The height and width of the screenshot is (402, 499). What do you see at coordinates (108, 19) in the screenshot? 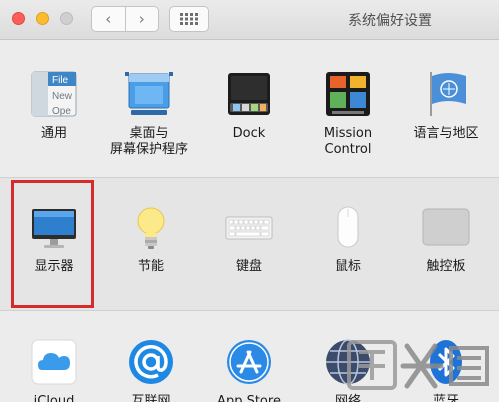
I see `back-button: ‹` at bounding box center [108, 19].